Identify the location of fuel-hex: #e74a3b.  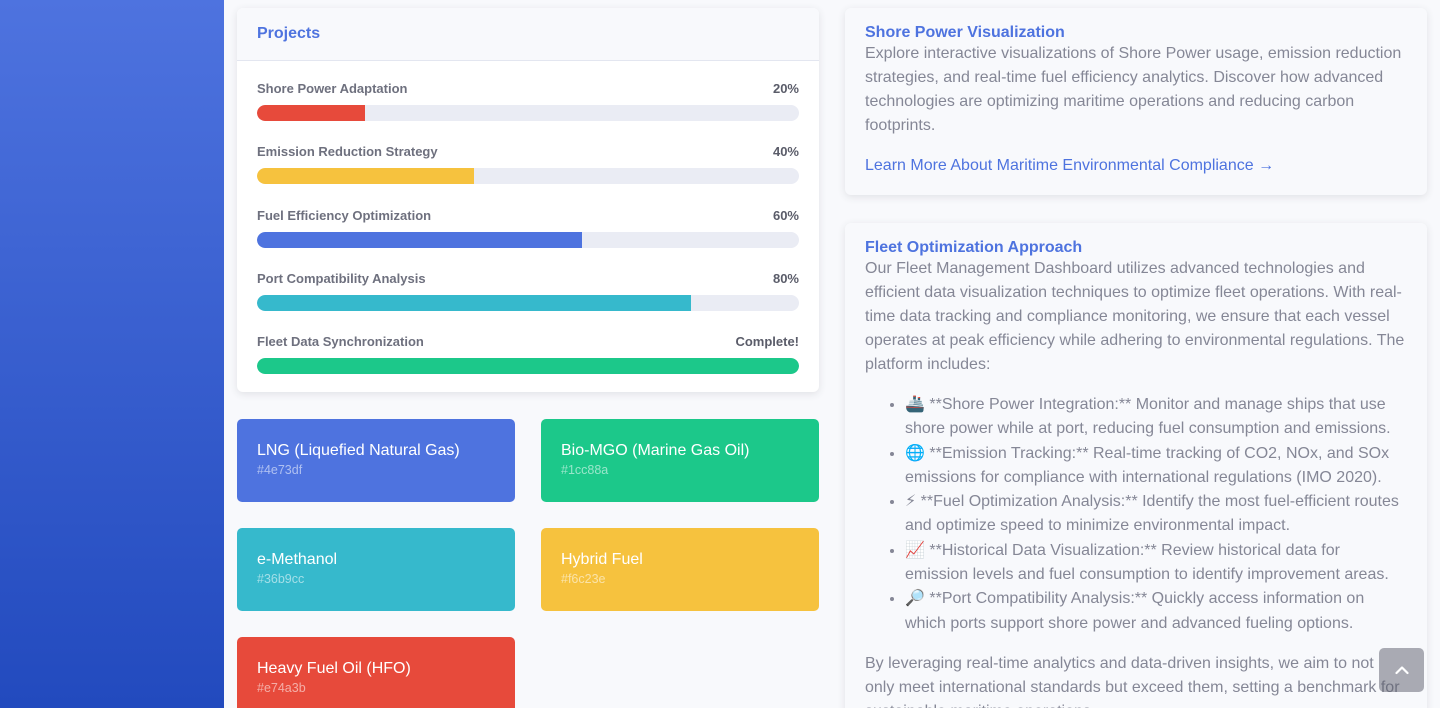
(281, 688).